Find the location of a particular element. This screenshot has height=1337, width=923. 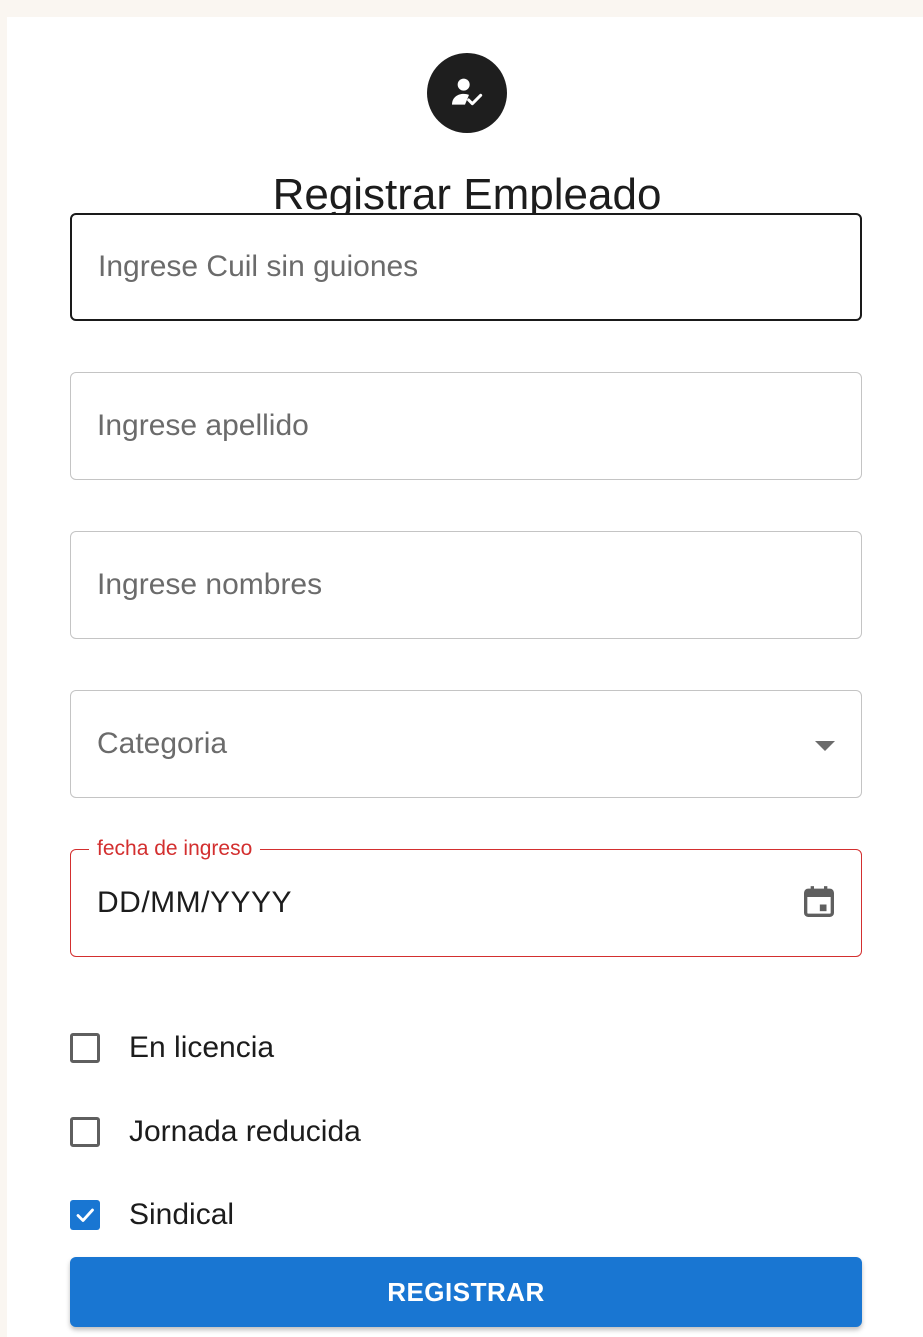

checkbox-en-licencia: En licencia is located at coordinates (172, 1048).